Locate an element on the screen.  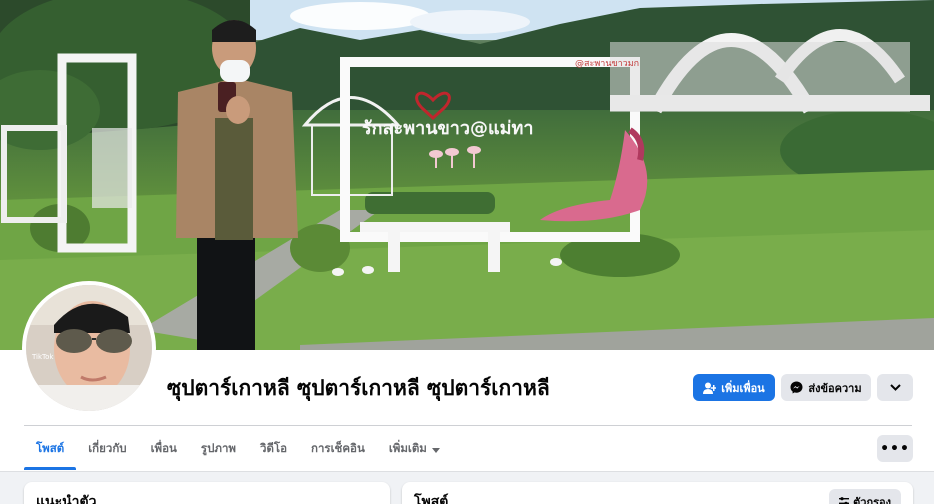
add-friend-label: เพิ่มเพื่อน is located at coordinates (743, 388).